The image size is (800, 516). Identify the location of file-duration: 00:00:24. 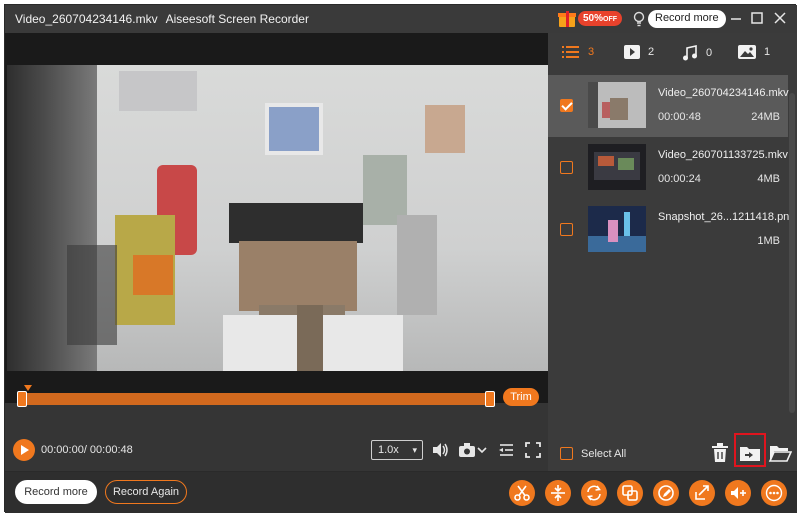
(679, 179).